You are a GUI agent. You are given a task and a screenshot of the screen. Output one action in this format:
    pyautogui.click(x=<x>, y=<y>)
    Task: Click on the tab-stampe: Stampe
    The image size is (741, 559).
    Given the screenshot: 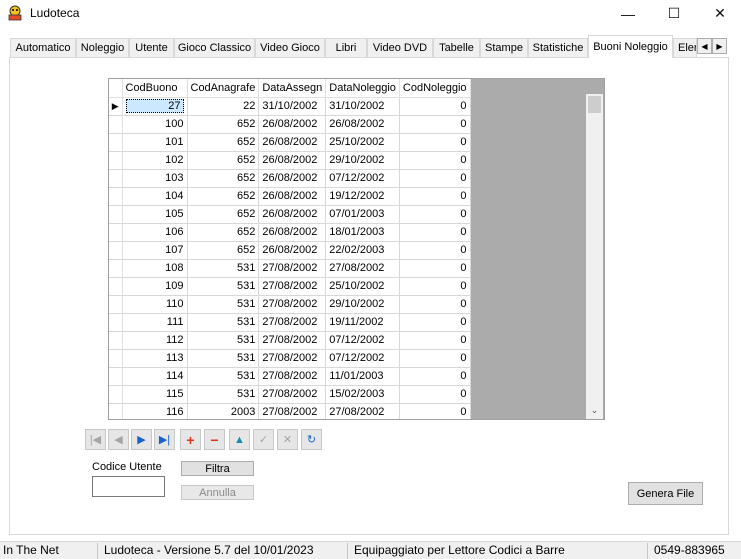 What is the action you would take?
    pyautogui.click(x=504, y=47)
    